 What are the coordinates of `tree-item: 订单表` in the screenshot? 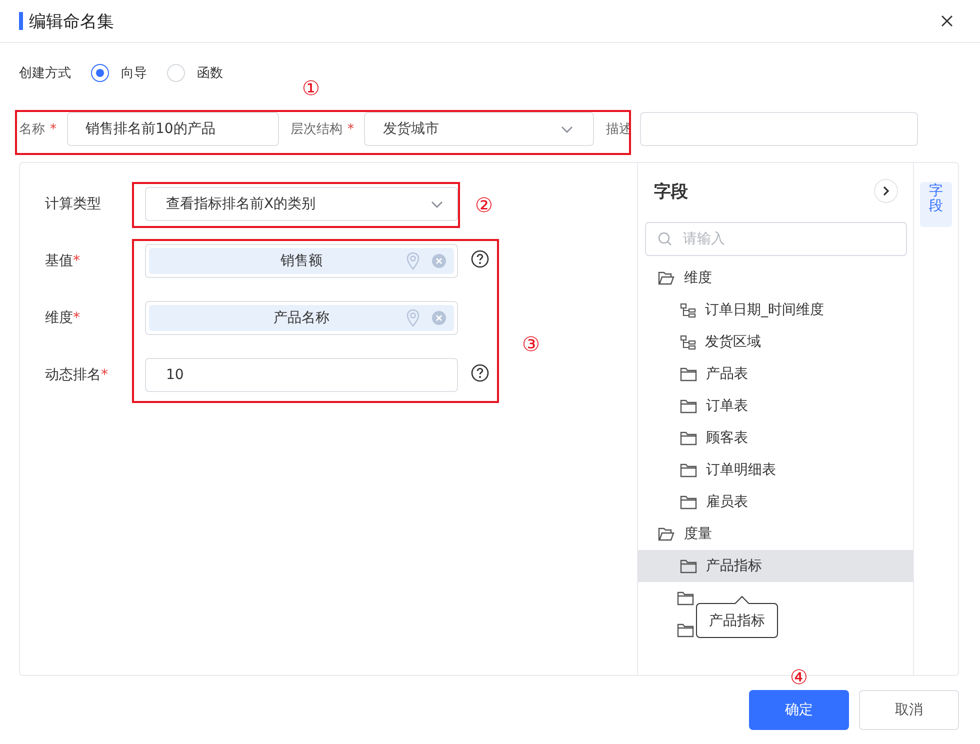 It's located at (775, 406).